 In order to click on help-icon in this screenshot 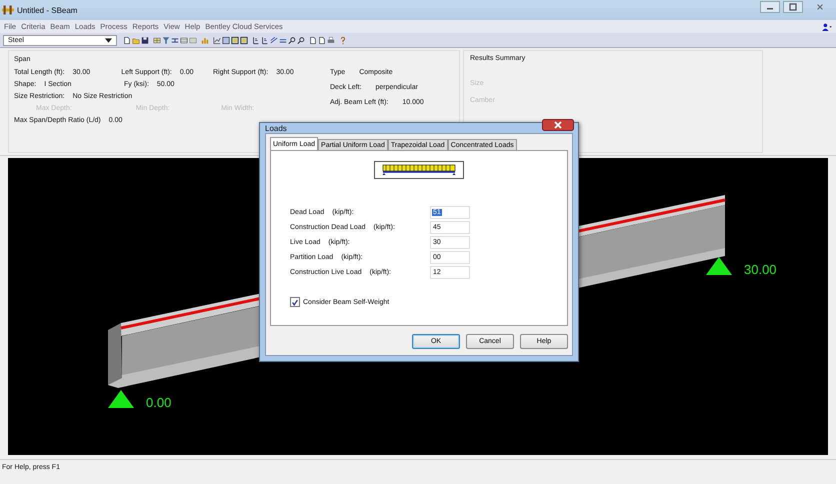, I will do `click(343, 40)`.